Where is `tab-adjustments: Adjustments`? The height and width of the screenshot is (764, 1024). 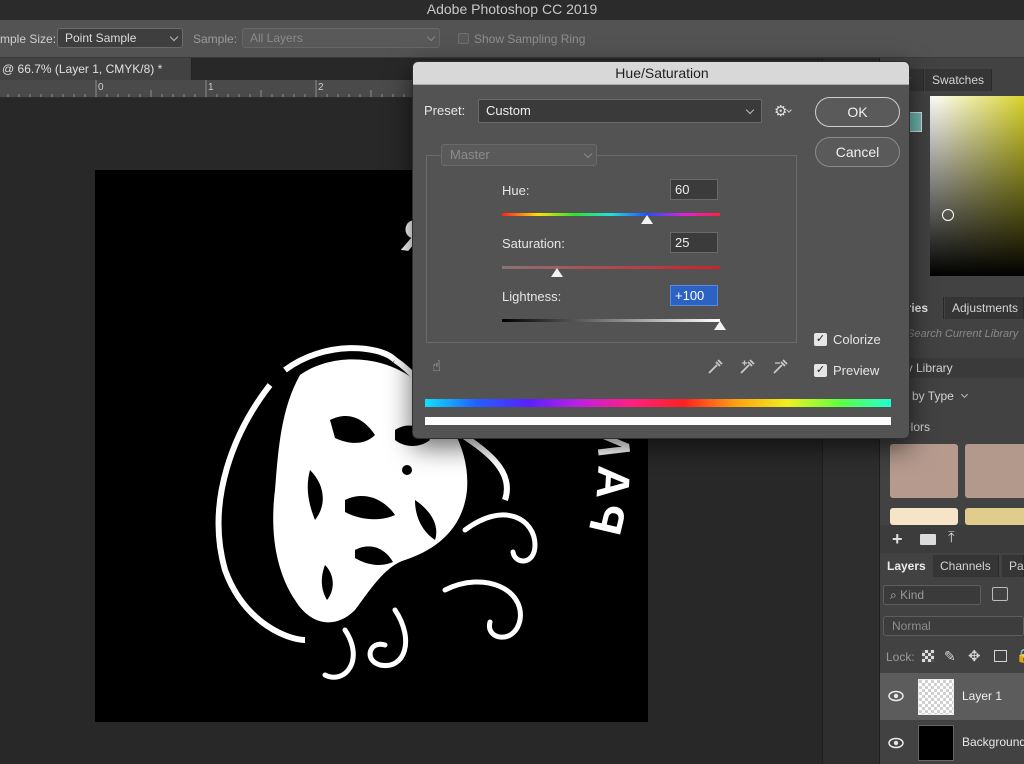 tab-adjustments: Adjustments is located at coordinates (984, 308).